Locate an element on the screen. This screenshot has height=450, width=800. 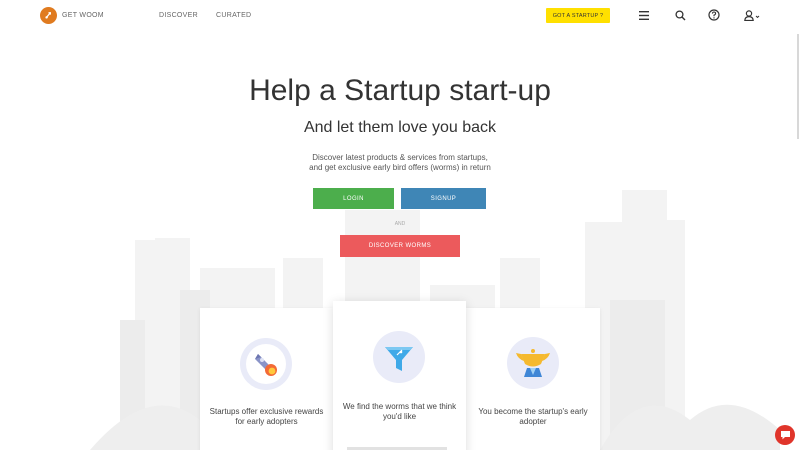
funnel-icon is located at coordinates (399, 357).